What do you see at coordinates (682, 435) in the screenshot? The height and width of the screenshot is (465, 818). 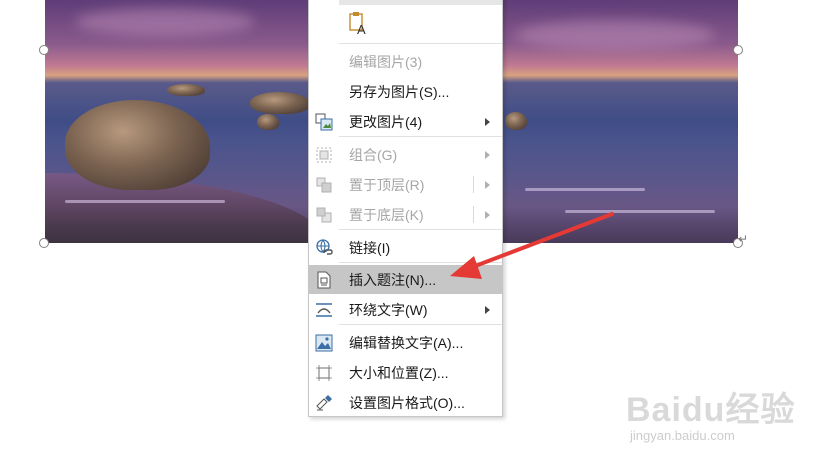 I see `watermark-url: jingyan.baidu.com` at bounding box center [682, 435].